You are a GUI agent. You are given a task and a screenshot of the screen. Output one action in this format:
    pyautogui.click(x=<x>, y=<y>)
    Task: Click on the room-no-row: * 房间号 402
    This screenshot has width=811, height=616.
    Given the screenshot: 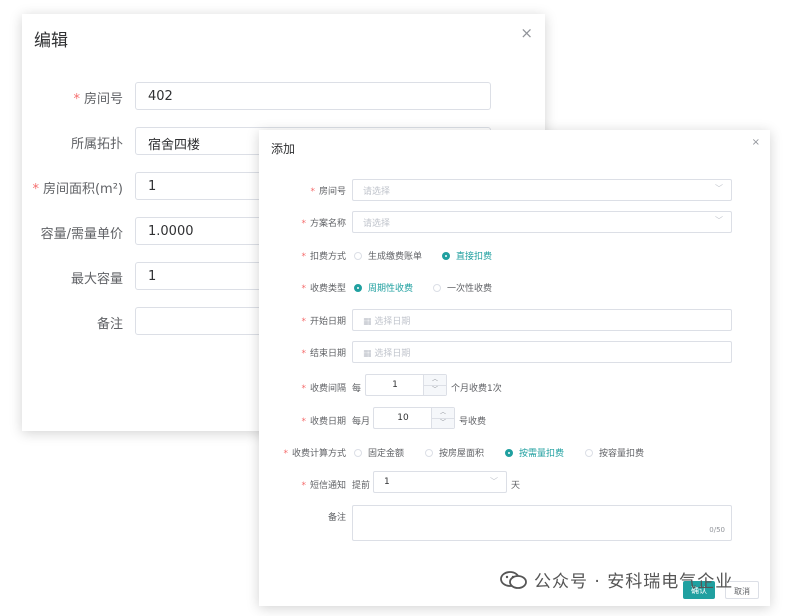 What is the action you would take?
    pyautogui.click(x=283, y=97)
    